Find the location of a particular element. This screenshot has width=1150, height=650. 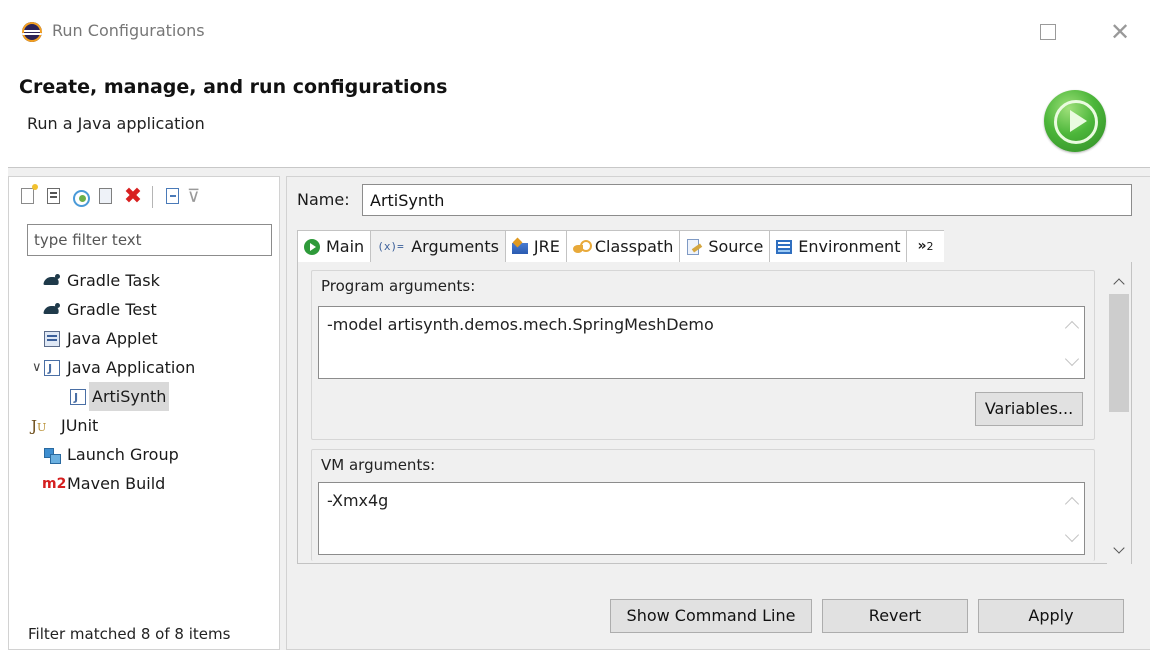

tree-item-gradle-task: Gradle Task is located at coordinates (152, 280).